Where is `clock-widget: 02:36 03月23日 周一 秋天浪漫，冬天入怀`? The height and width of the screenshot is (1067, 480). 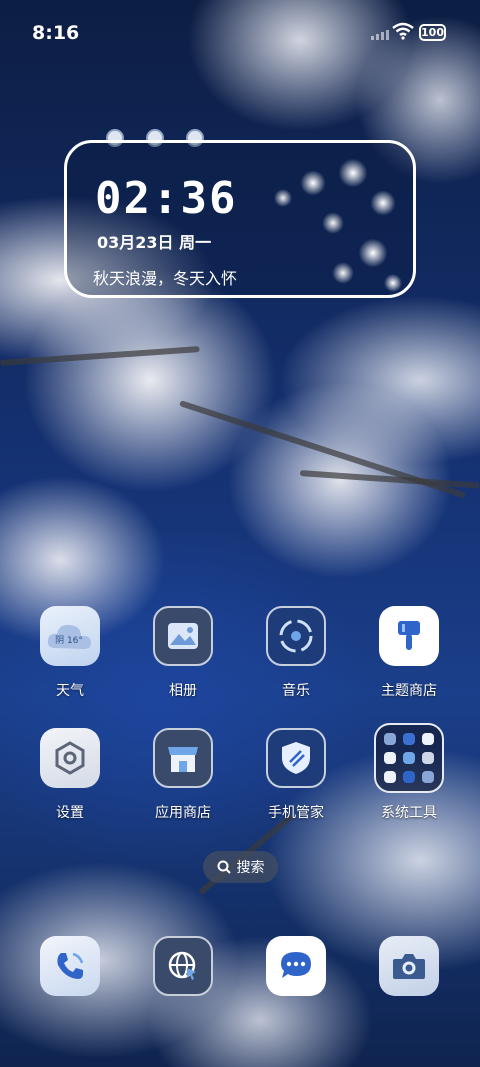 clock-widget: 02:36 03月23日 周一 秋天浪漫，冬天入怀 is located at coordinates (240, 219).